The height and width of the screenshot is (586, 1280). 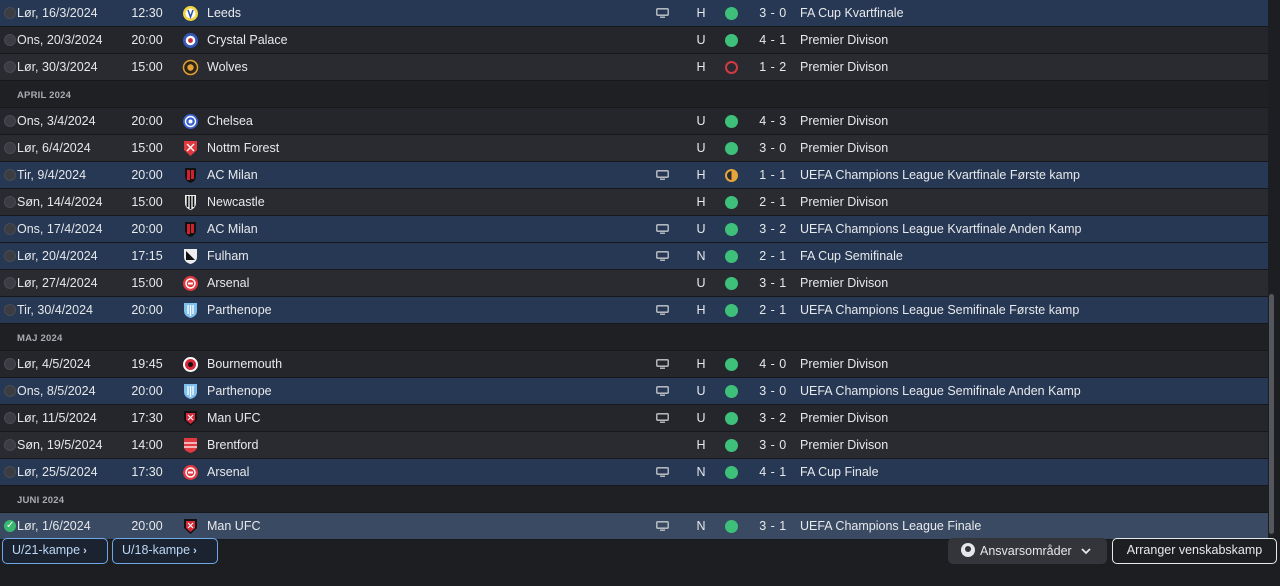 I want to click on competition-link: FA Cup Finale, so click(x=839, y=472).